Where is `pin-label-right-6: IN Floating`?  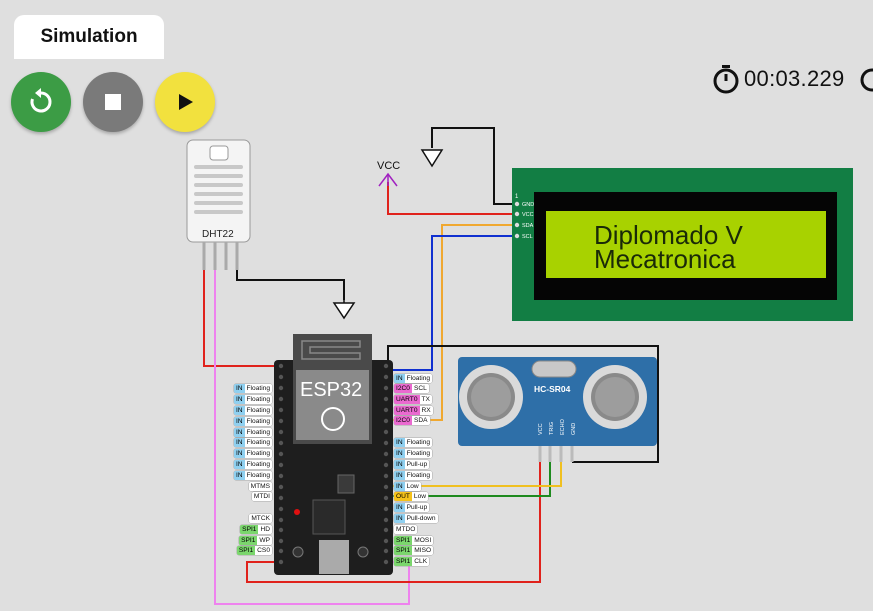
pin-label-right-6: IN Floating is located at coordinates (413, 442).